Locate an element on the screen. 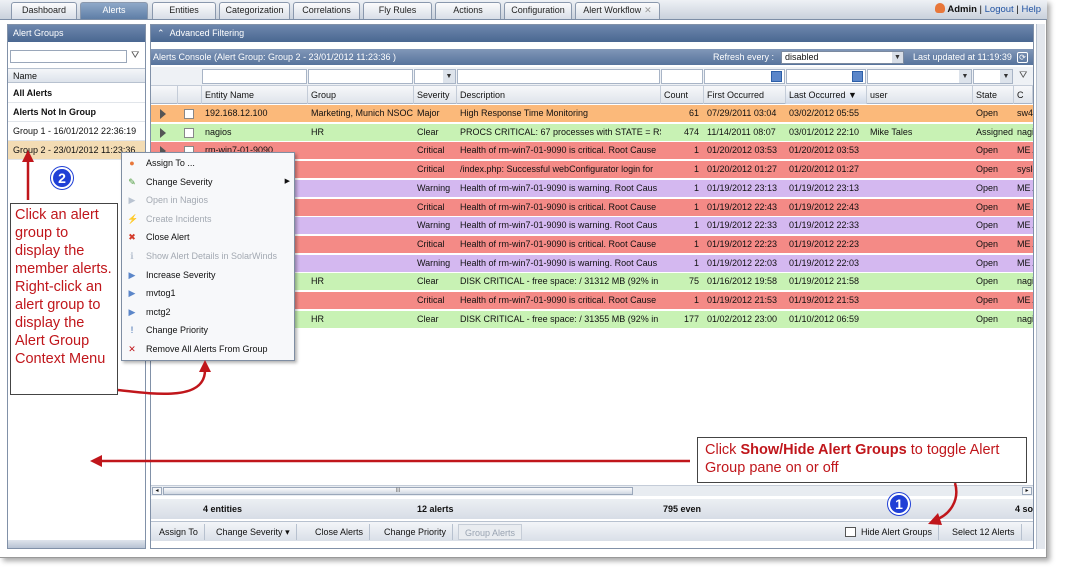 This screenshot has width=1069, height=567. callout-bold-text: Show/Hide Alert Groups is located at coordinates (823, 450).